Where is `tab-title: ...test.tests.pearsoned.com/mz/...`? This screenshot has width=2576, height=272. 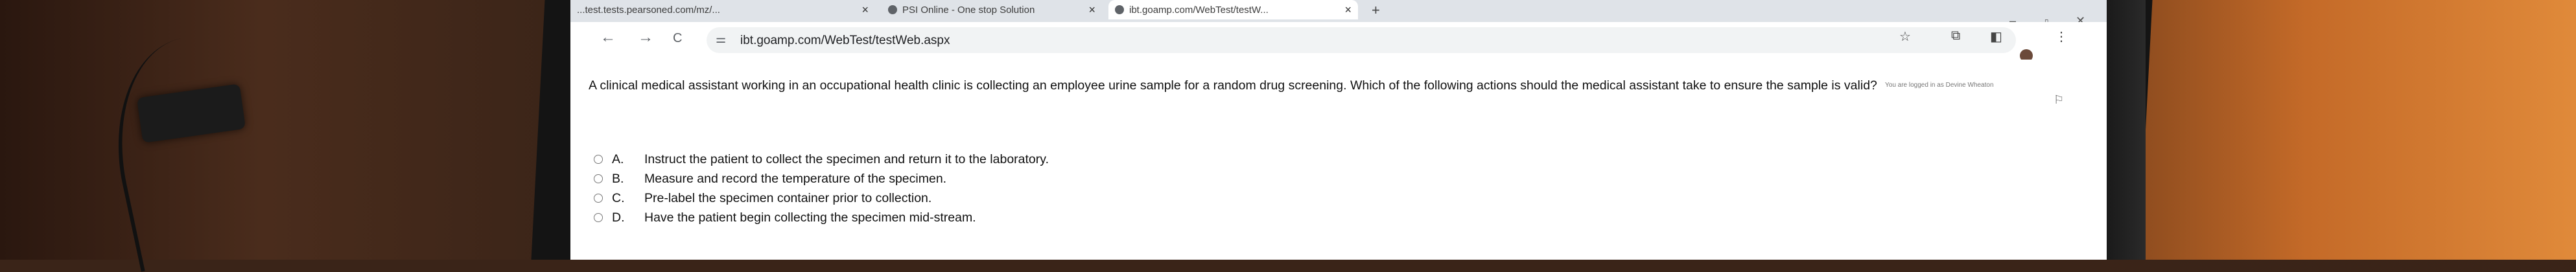
tab-title: ...test.tests.pearsoned.com/mz/... is located at coordinates (648, 10).